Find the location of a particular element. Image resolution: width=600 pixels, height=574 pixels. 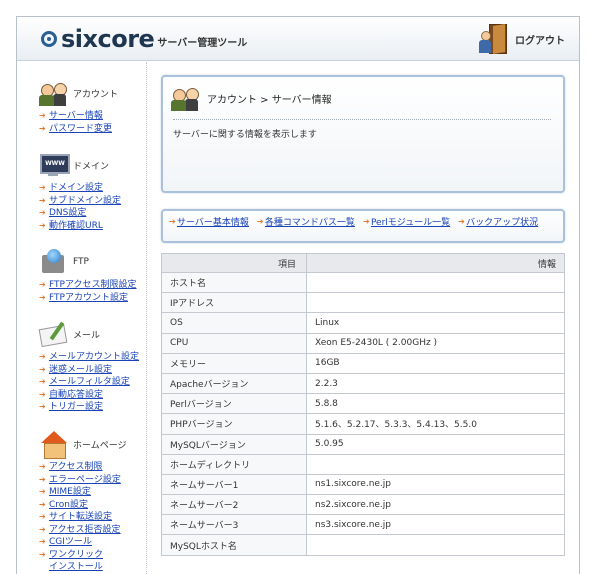

sidebar-link: ドメイン設定 is located at coordinates (76, 188).